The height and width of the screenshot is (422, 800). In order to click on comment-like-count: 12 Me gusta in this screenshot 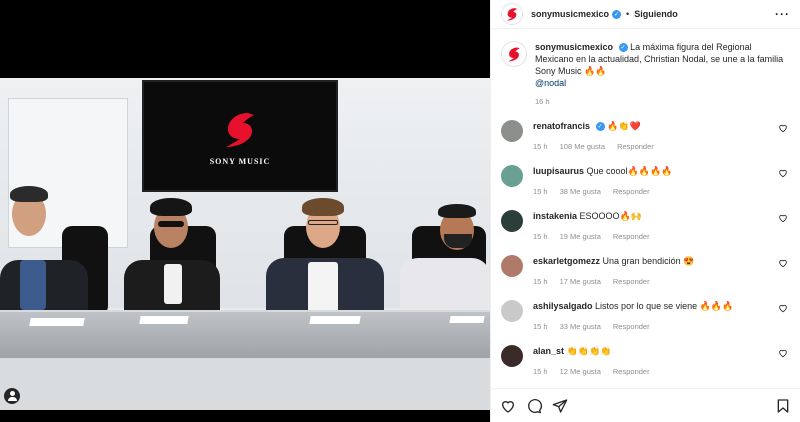, I will do `click(580, 371)`.